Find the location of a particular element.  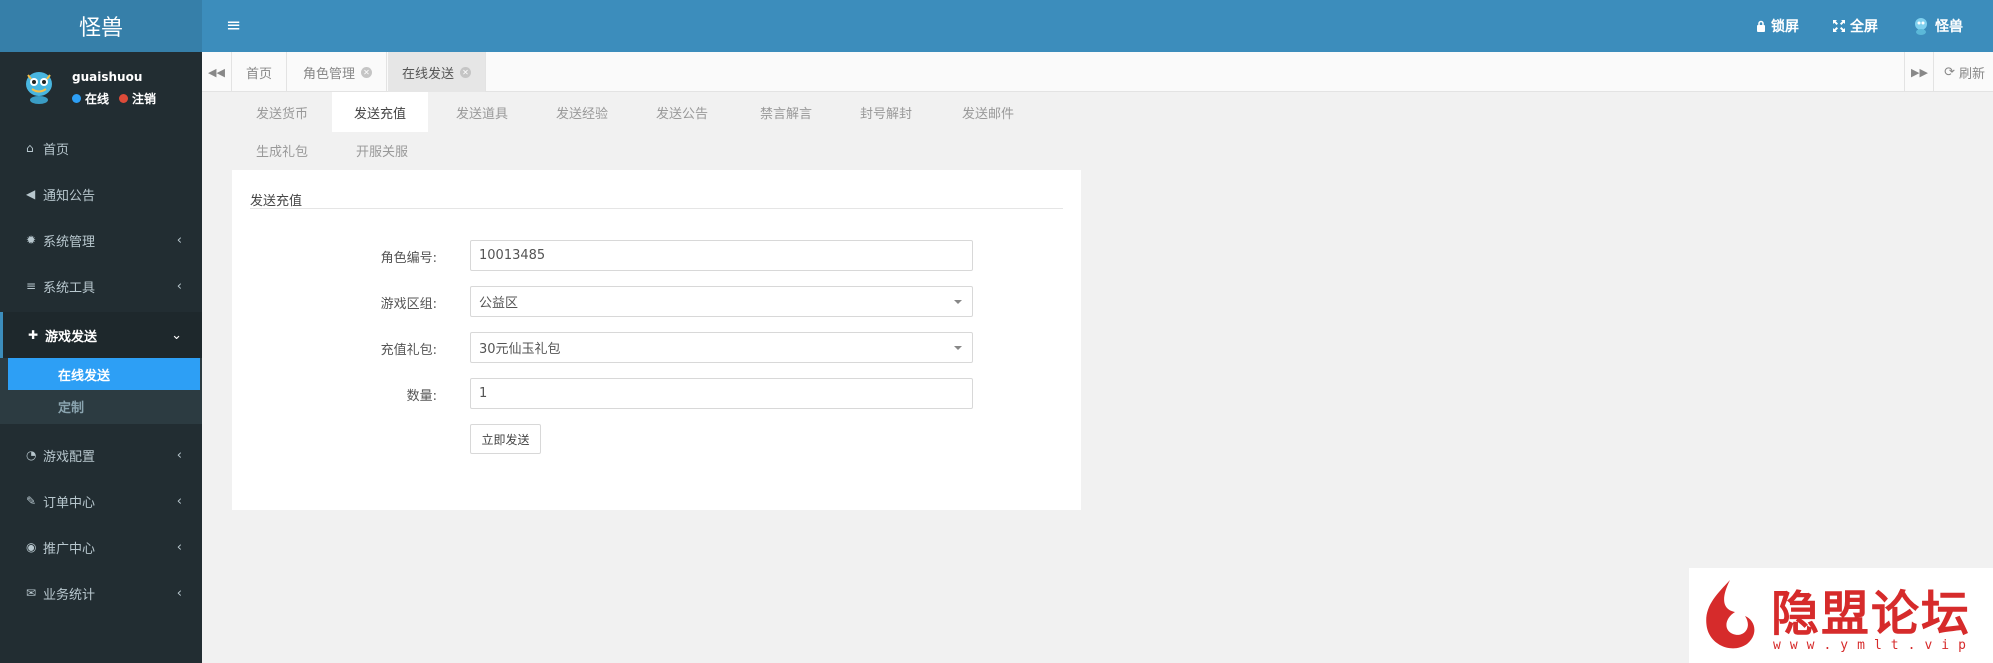

sidebar-item-label: 系统工具 is located at coordinates (69, 288).